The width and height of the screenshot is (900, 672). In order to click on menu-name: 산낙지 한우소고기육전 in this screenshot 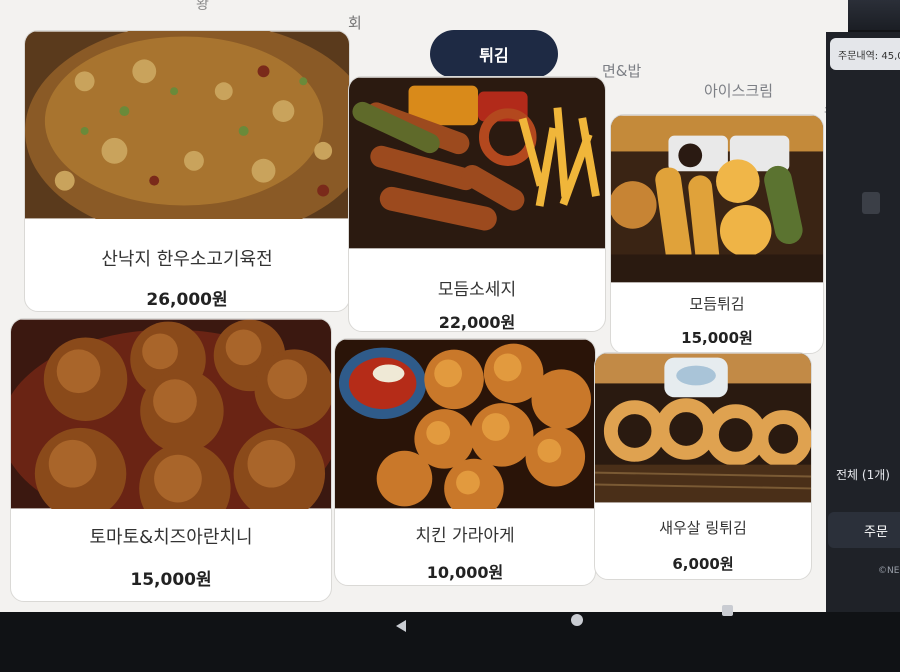, I will do `click(187, 259)`.